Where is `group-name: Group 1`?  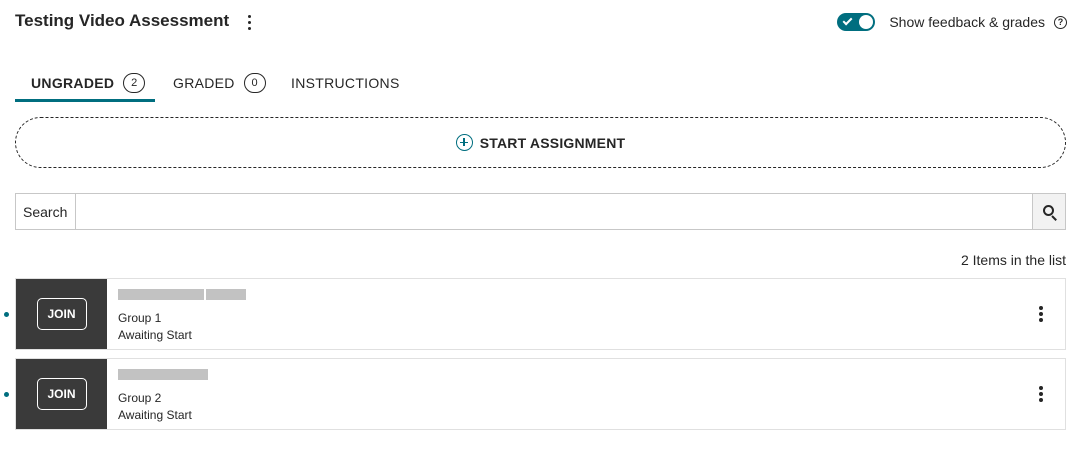 group-name: Group 1 is located at coordinates (140, 318).